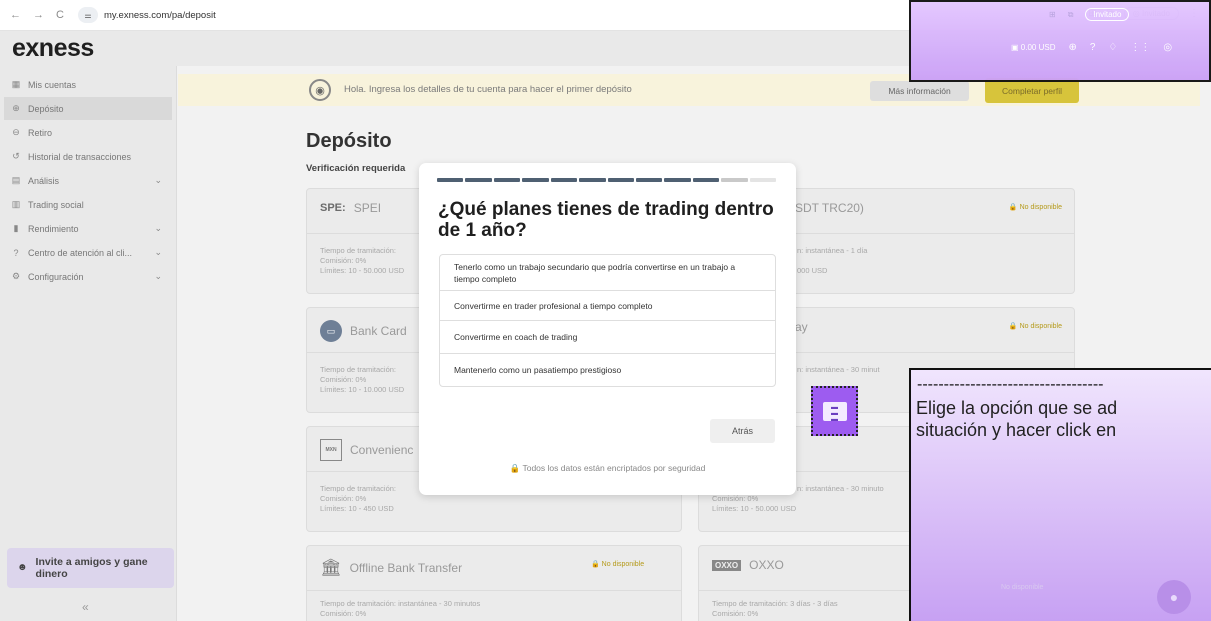 This screenshot has width=1211, height=621. Describe the element at coordinates (1052, 14) in the screenshot. I see `translate-icon: ⊞` at that location.